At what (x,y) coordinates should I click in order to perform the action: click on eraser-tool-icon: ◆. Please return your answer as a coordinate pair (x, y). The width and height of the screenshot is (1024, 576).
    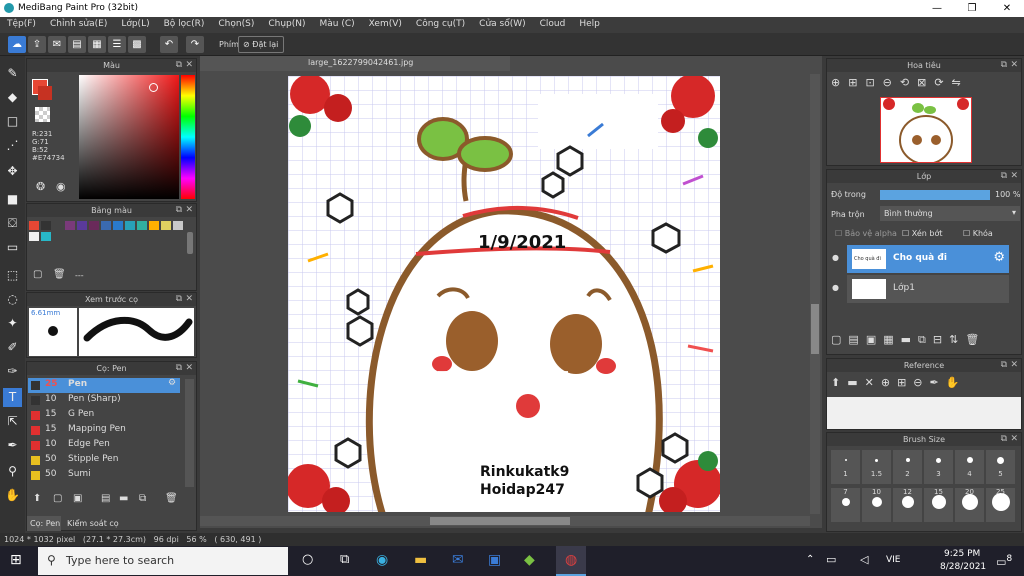
    Looking at the image, I should click on (12, 97).